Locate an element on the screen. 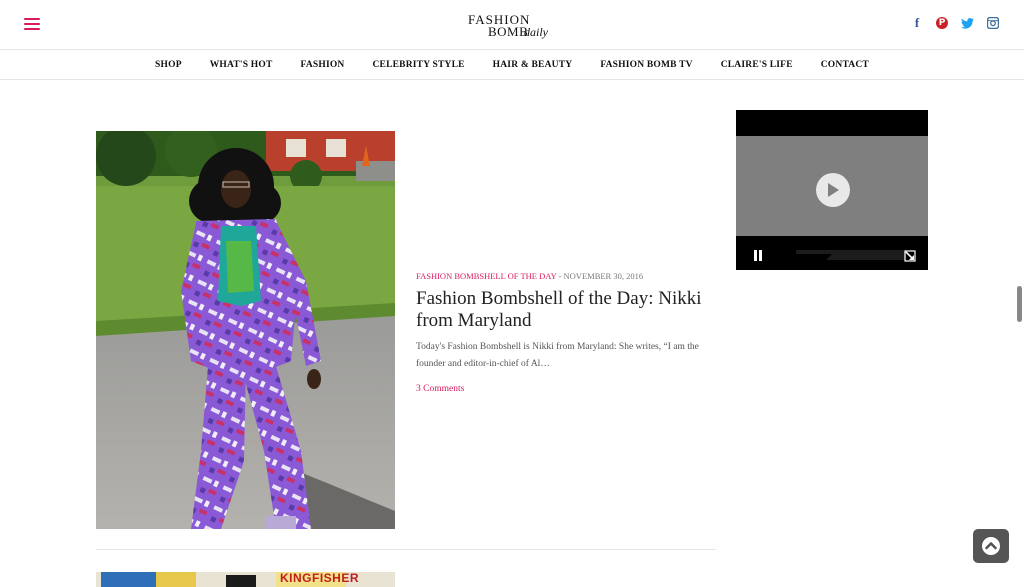 The width and height of the screenshot is (1024, 587). post-divider is located at coordinates (406, 549).